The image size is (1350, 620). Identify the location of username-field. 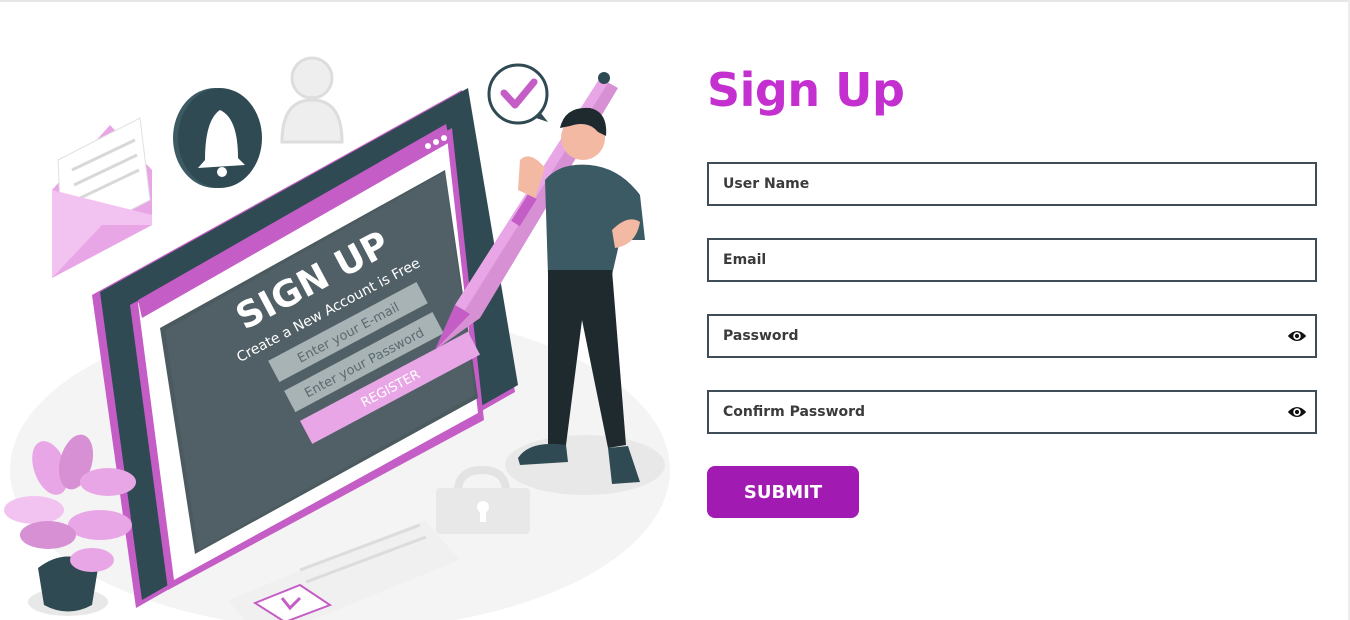
(1012, 184).